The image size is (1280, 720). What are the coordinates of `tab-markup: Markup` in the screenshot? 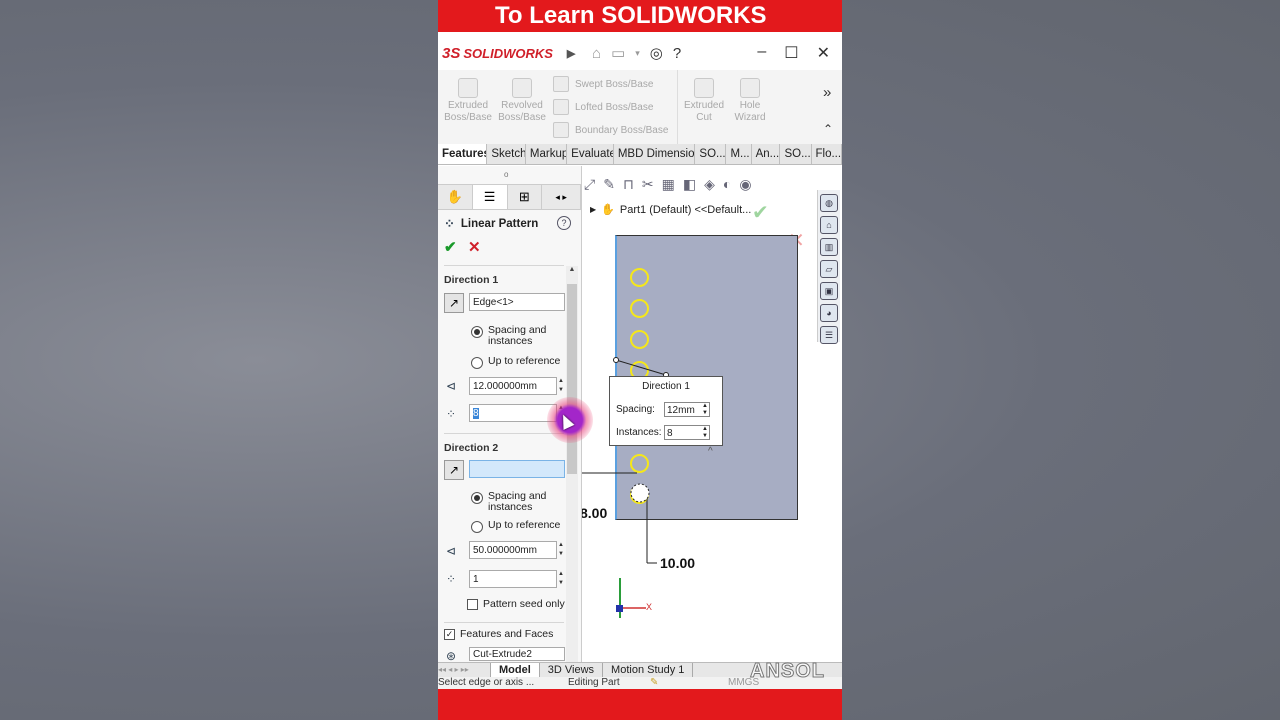 It's located at (547, 154).